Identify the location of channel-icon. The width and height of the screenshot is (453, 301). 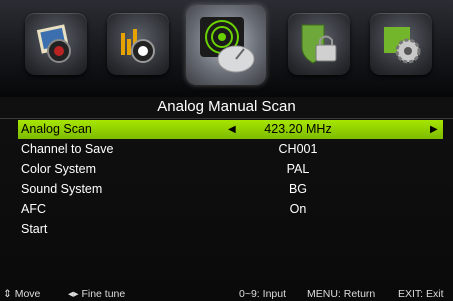
(227, 45).